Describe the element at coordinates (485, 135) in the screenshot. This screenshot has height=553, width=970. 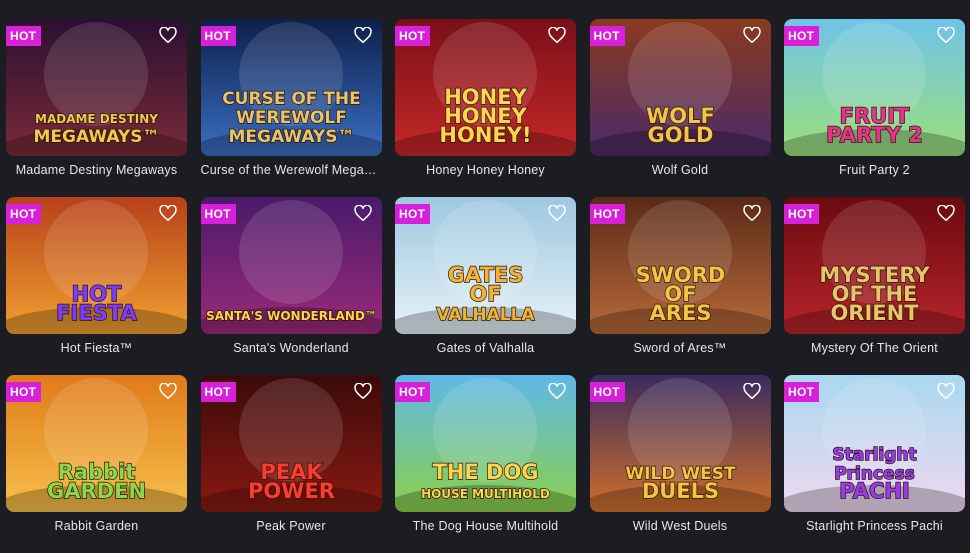
I see `game-logo-text: HONEY!` at that location.